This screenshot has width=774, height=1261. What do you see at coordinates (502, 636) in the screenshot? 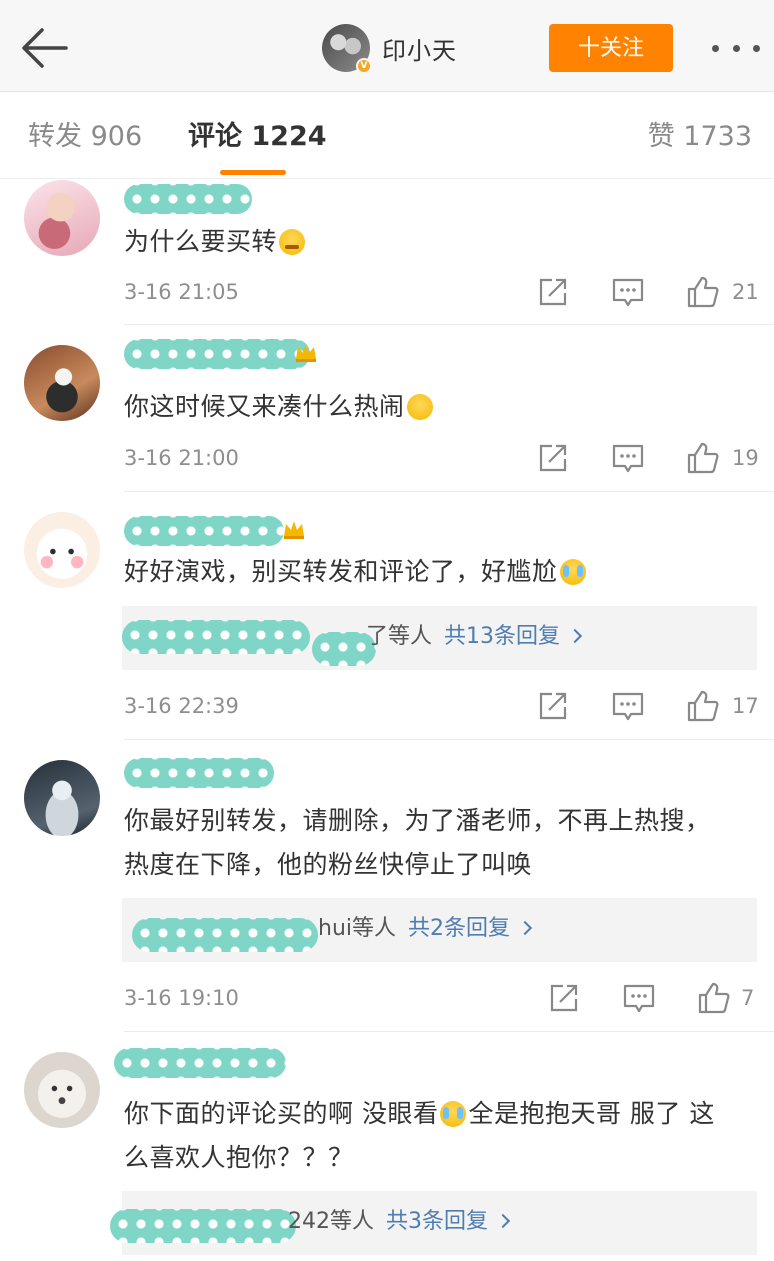
I see `view-replies-link: 共13条回复` at bounding box center [502, 636].